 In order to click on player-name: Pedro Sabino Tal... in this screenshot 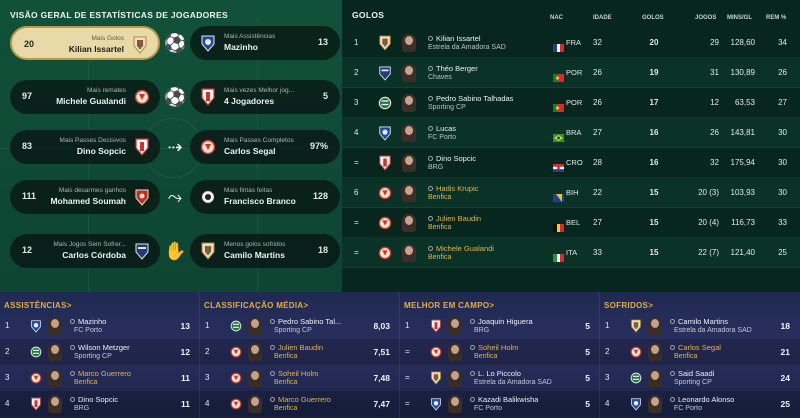, I will do `click(305, 321)`.